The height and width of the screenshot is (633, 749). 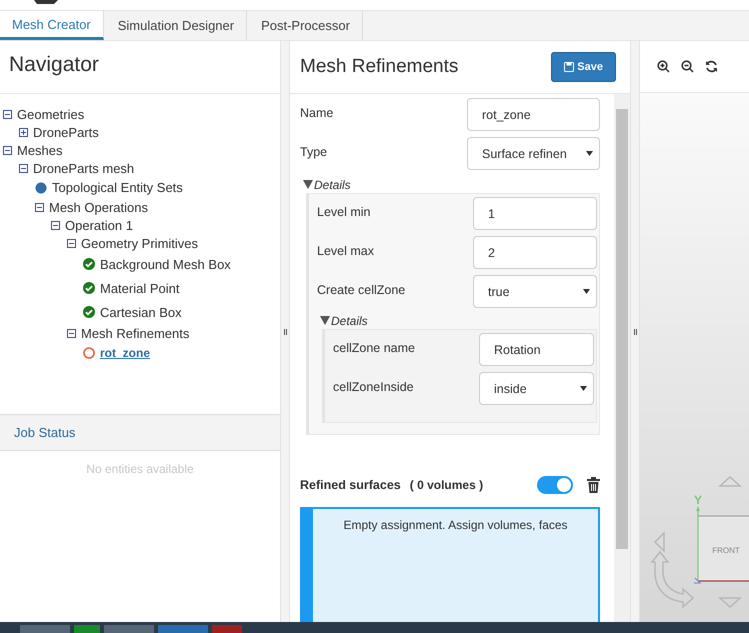 I want to click on tree-item: Mesh Operations, so click(x=98, y=207).